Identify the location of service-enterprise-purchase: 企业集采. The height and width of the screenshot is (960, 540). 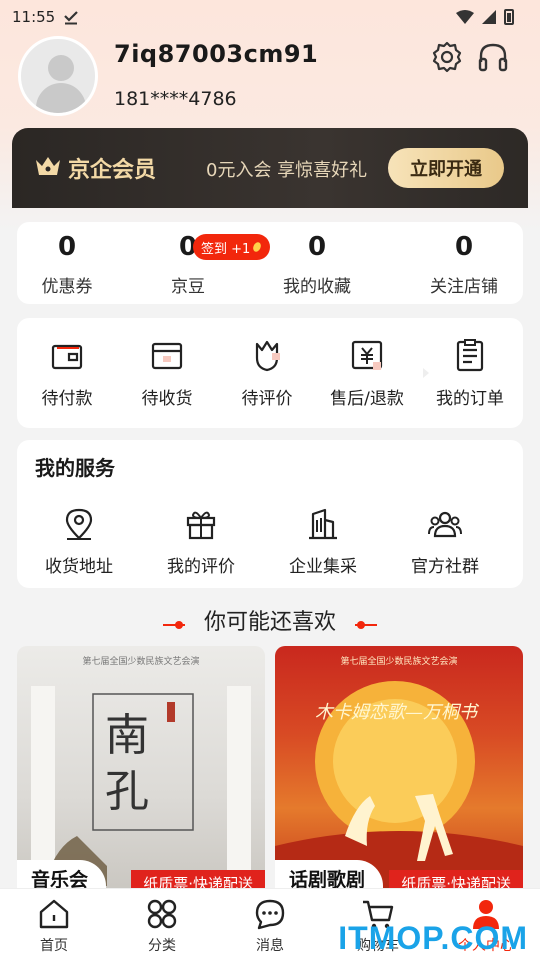
(323, 541).